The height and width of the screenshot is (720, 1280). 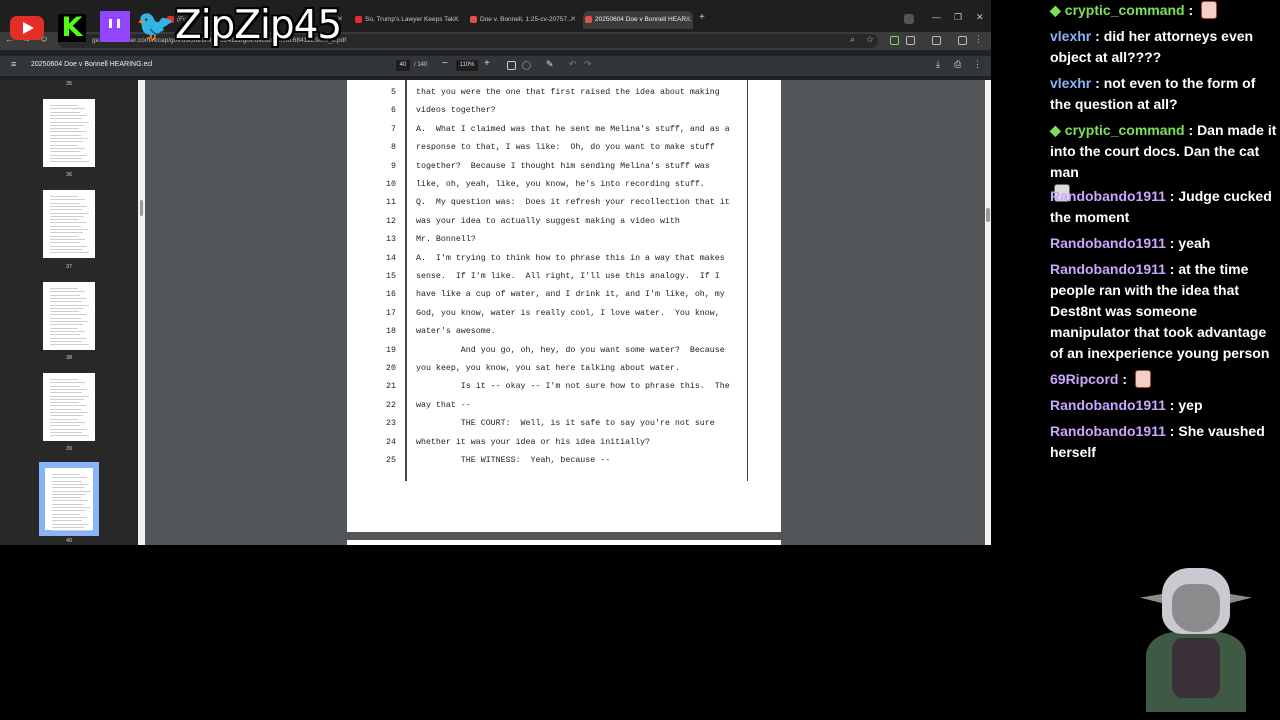 What do you see at coordinates (526, 65) in the screenshot?
I see `rotate-icon` at bounding box center [526, 65].